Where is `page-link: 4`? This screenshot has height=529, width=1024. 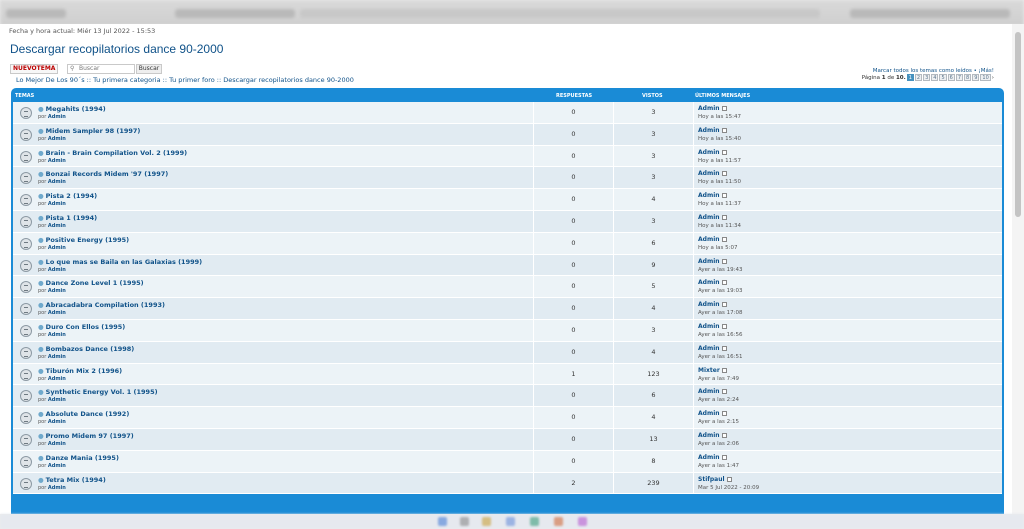 page-link: 4 is located at coordinates (935, 77).